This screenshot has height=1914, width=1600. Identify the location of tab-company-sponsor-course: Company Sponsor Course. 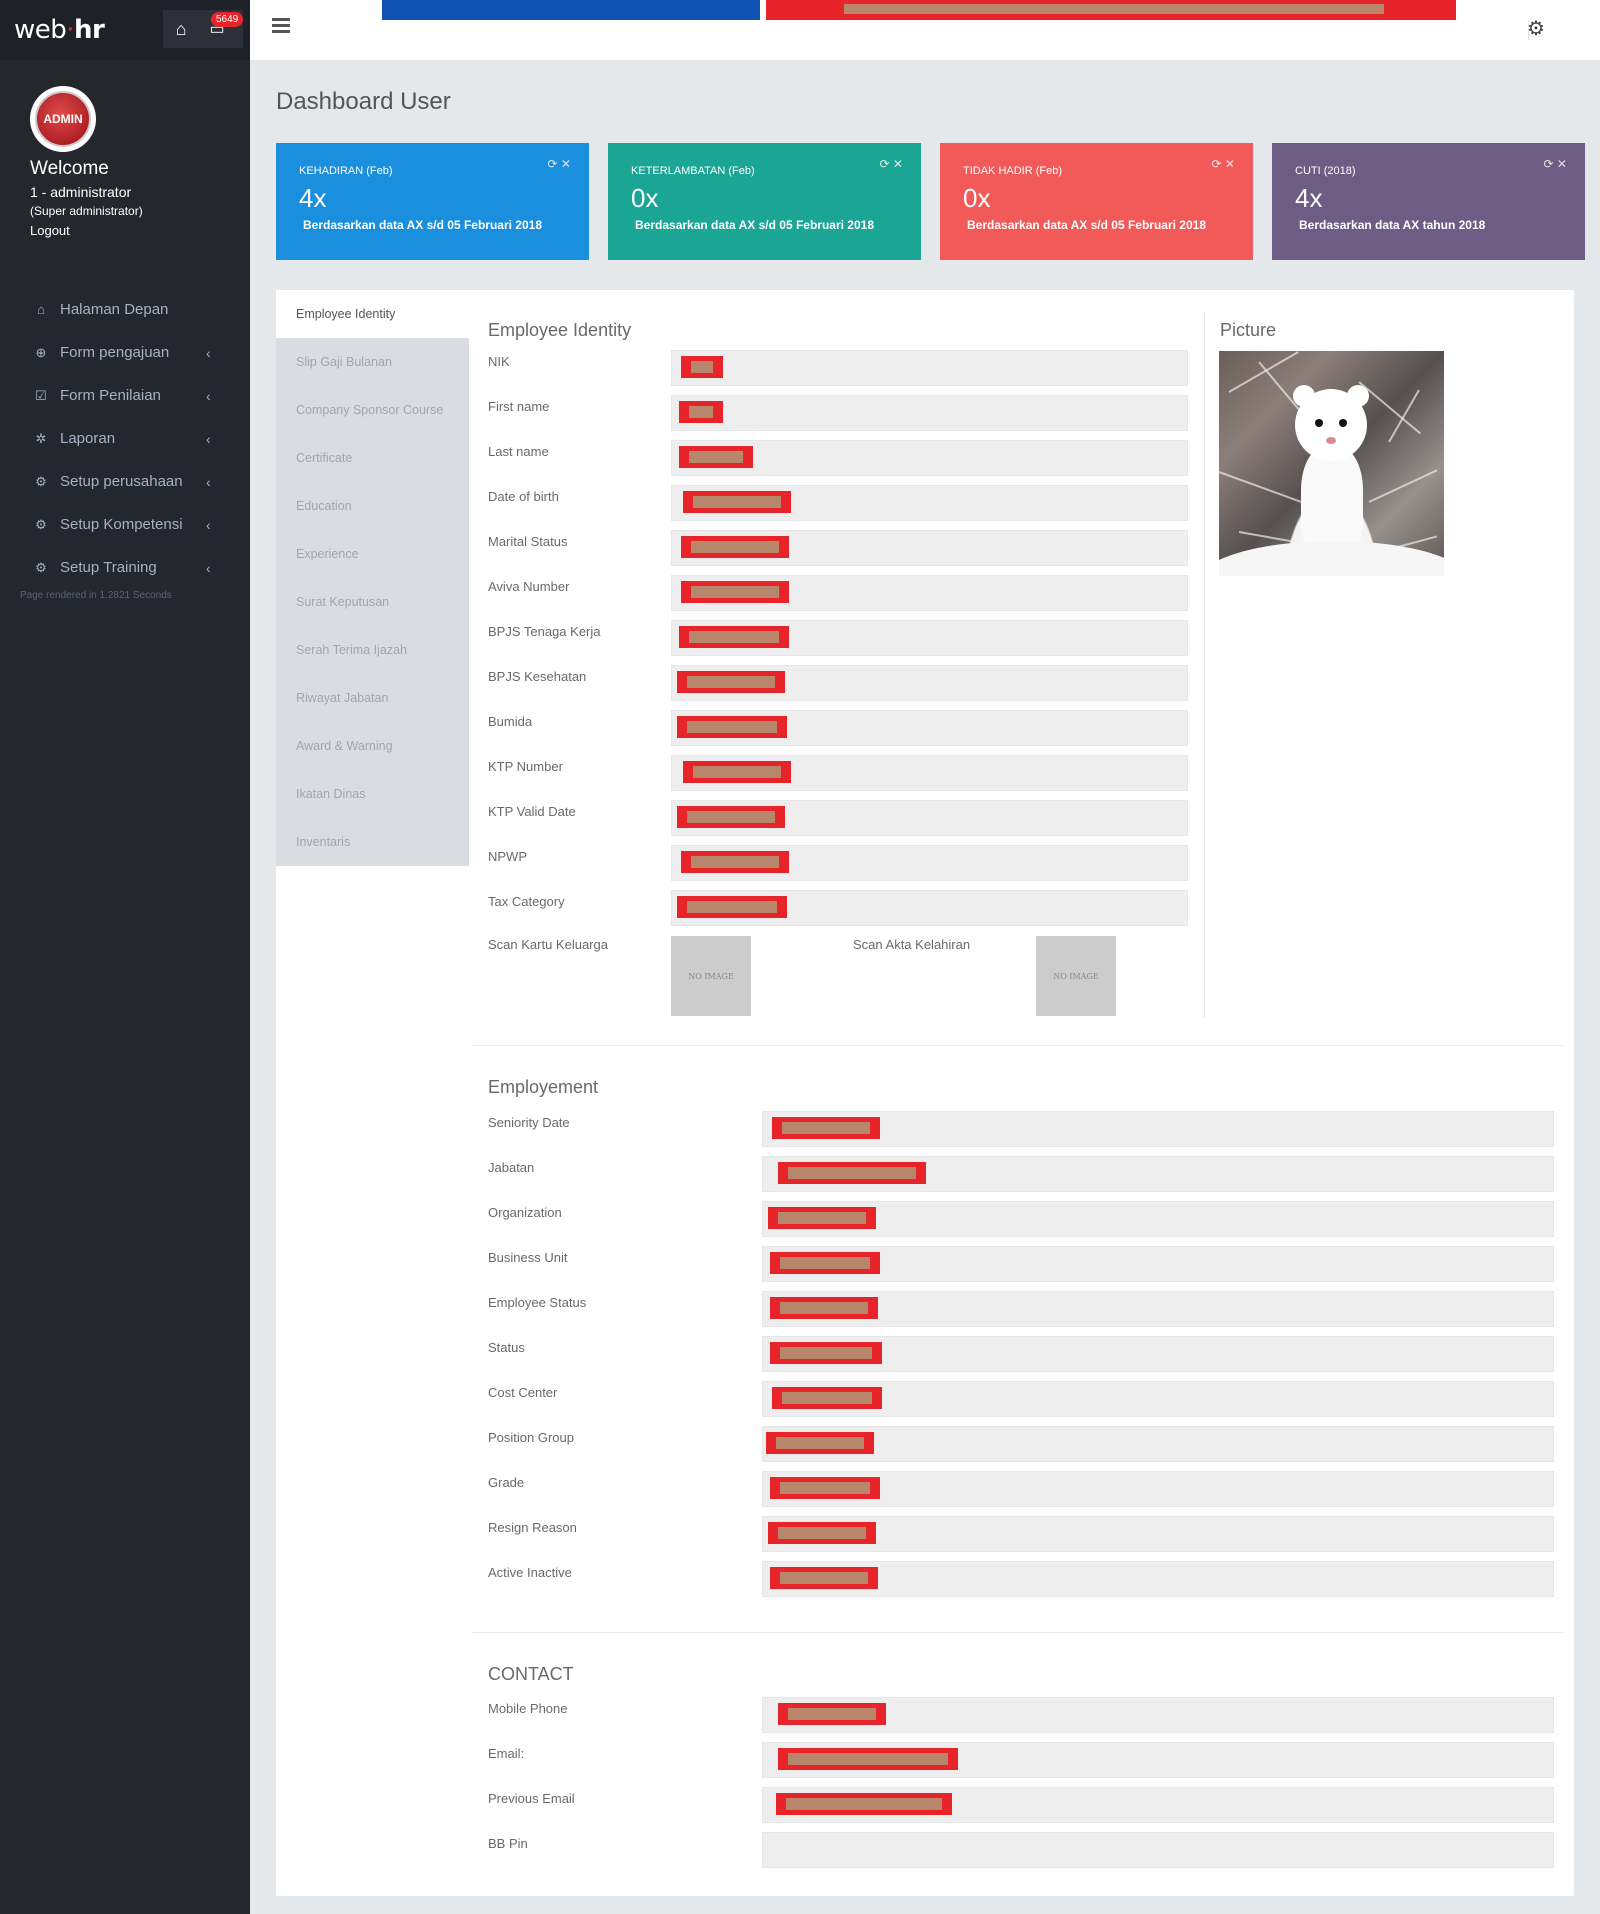
(372, 410).